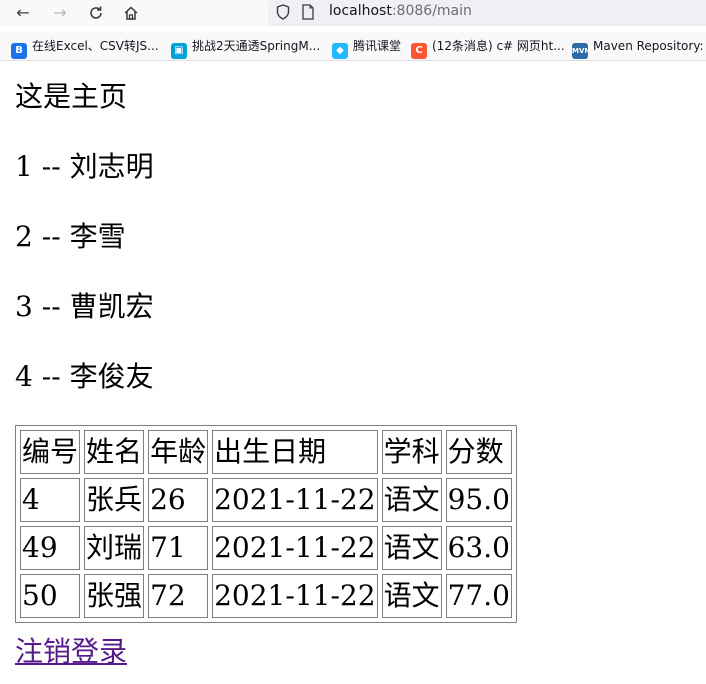  I want to click on cell-score: 77.0, so click(478, 596).